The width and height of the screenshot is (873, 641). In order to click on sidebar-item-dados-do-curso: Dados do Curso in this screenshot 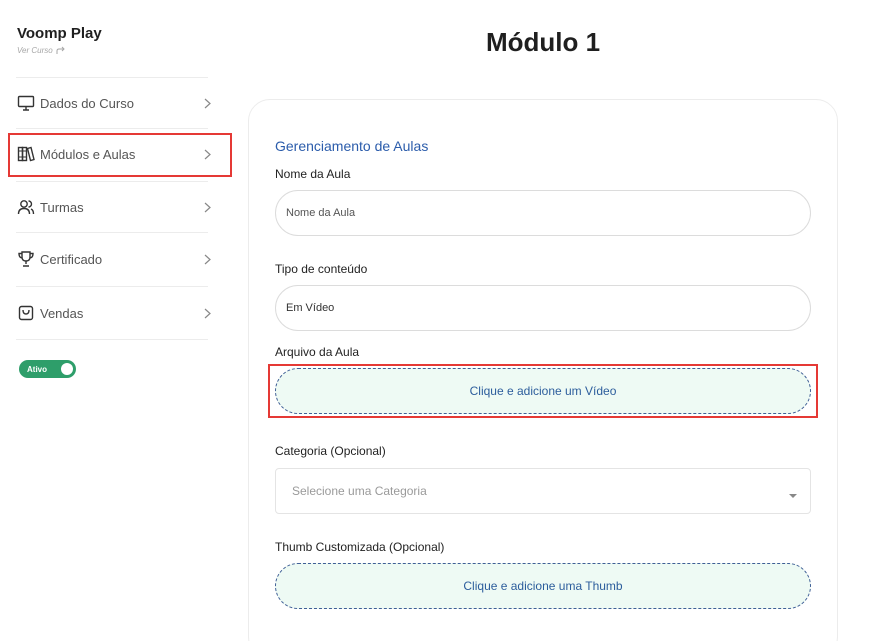, I will do `click(114, 103)`.